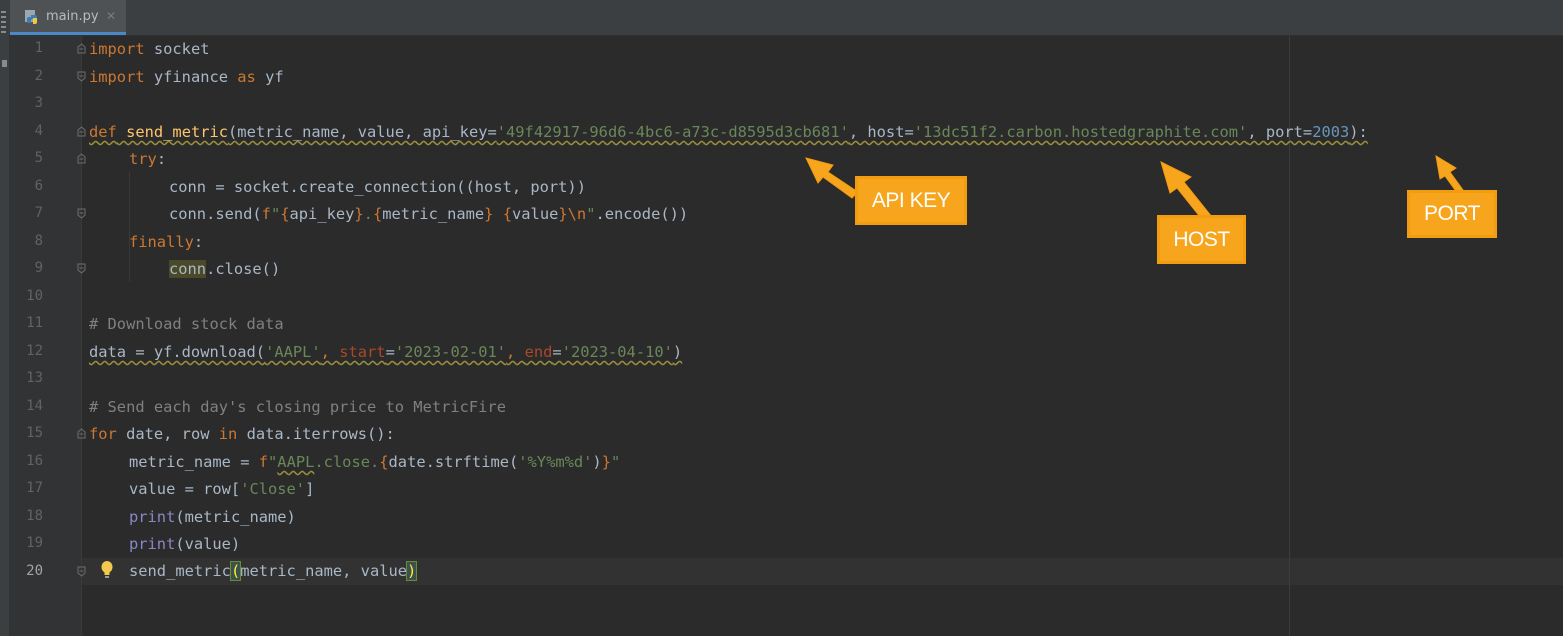 The width and height of the screenshot is (1563, 636). I want to click on code-text: .encode()), so click(642, 214).